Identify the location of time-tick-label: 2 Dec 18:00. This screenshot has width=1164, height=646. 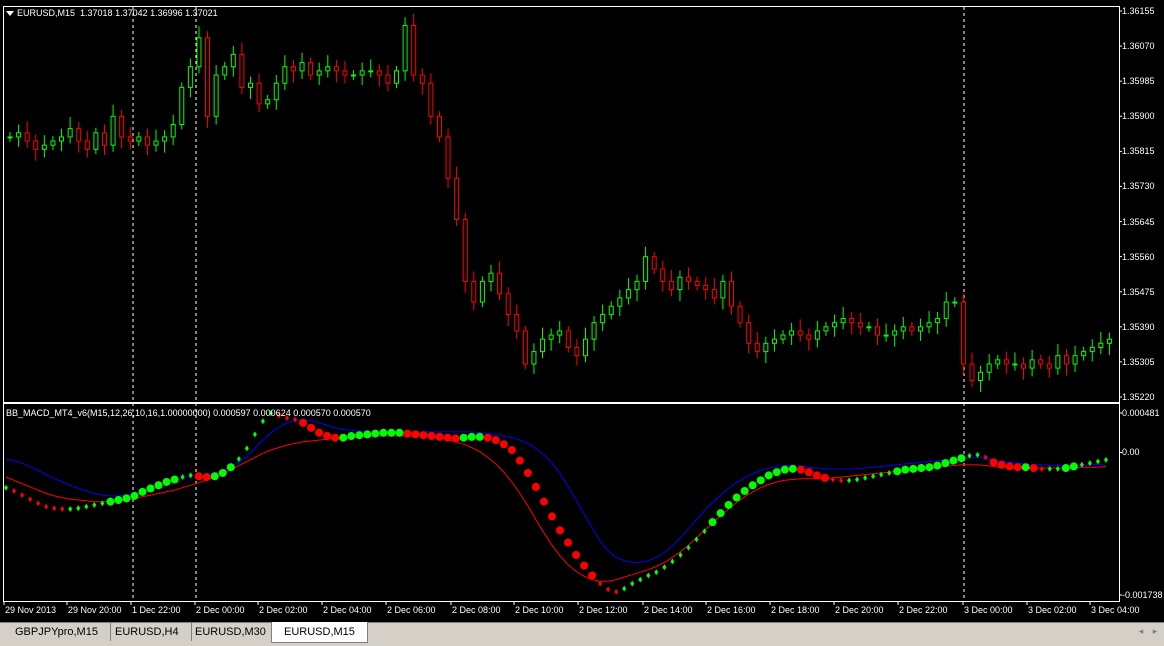
(795, 610).